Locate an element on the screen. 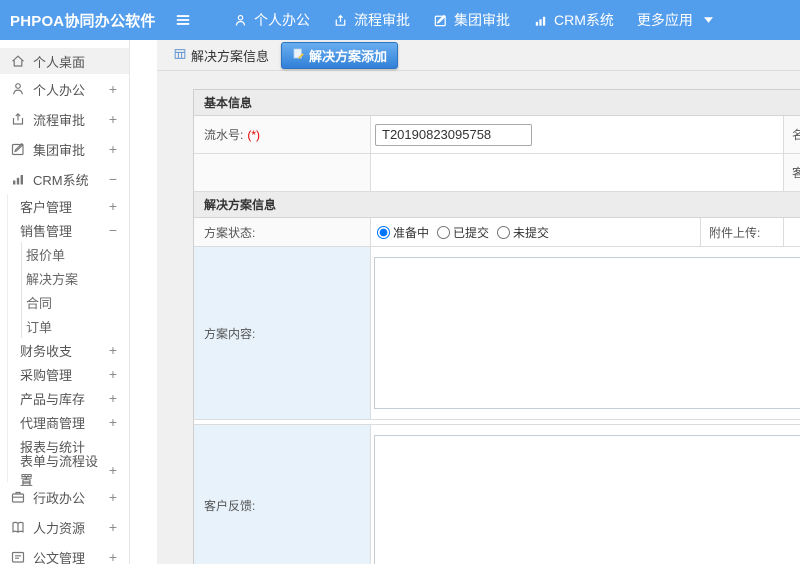 The image size is (800, 564). sidebar-item-form-workflow-settings: 表单与流程设置 + is located at coordinates (68, 471).